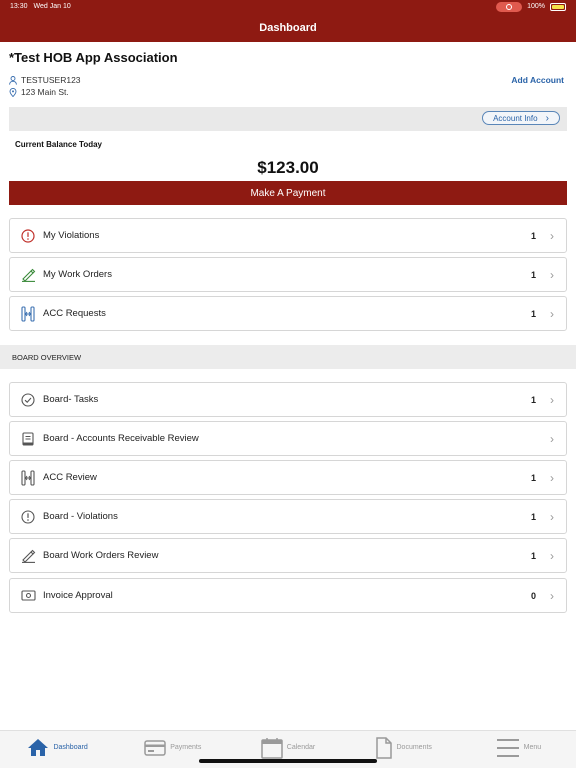  I want to click on add-account-link: Add Account, so click(537, 80).